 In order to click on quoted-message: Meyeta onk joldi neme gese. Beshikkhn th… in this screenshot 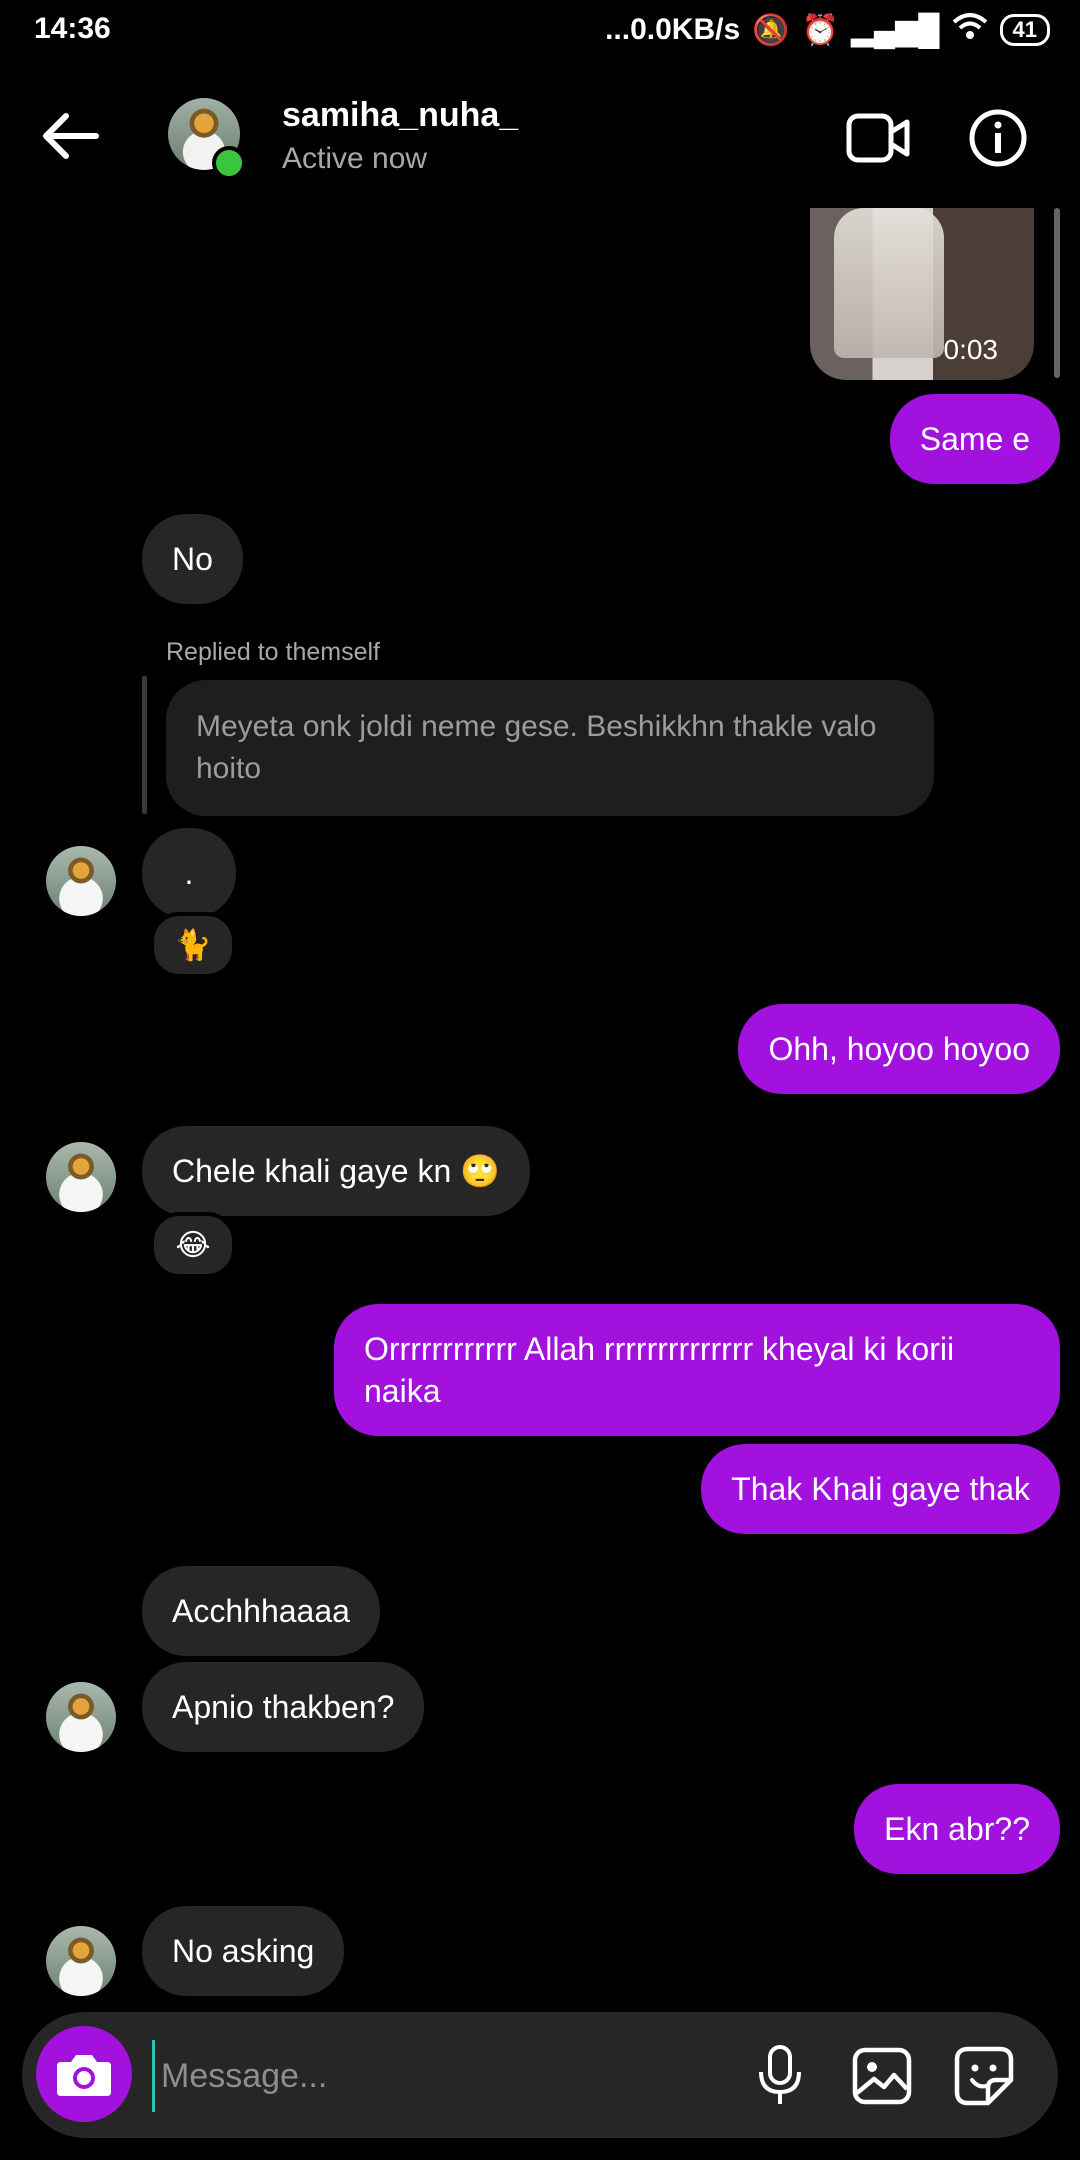, I will do `click(550, 748)`.